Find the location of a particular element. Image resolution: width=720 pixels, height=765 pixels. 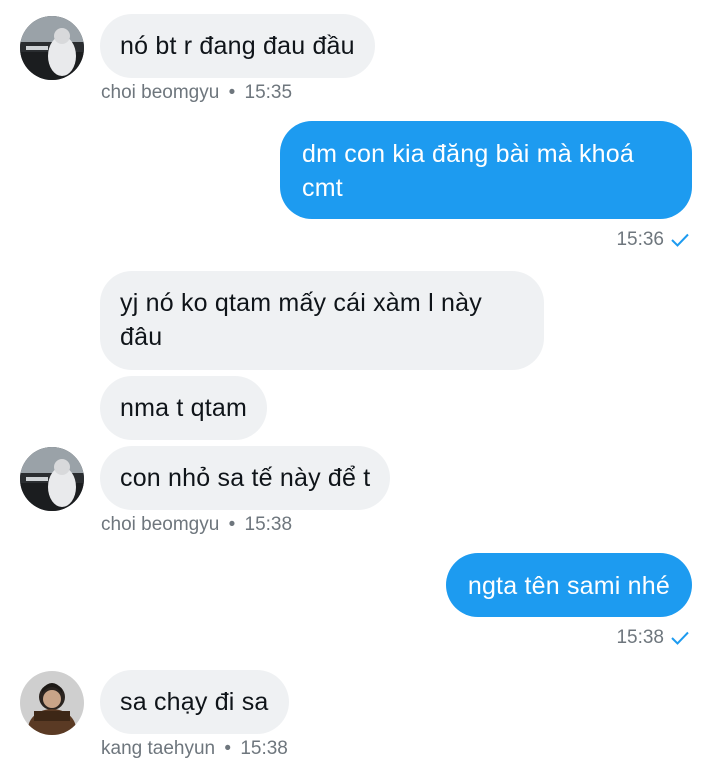

message-text-line: dm con kia đăng bài mà khoá is located at coordinates (468, 154).